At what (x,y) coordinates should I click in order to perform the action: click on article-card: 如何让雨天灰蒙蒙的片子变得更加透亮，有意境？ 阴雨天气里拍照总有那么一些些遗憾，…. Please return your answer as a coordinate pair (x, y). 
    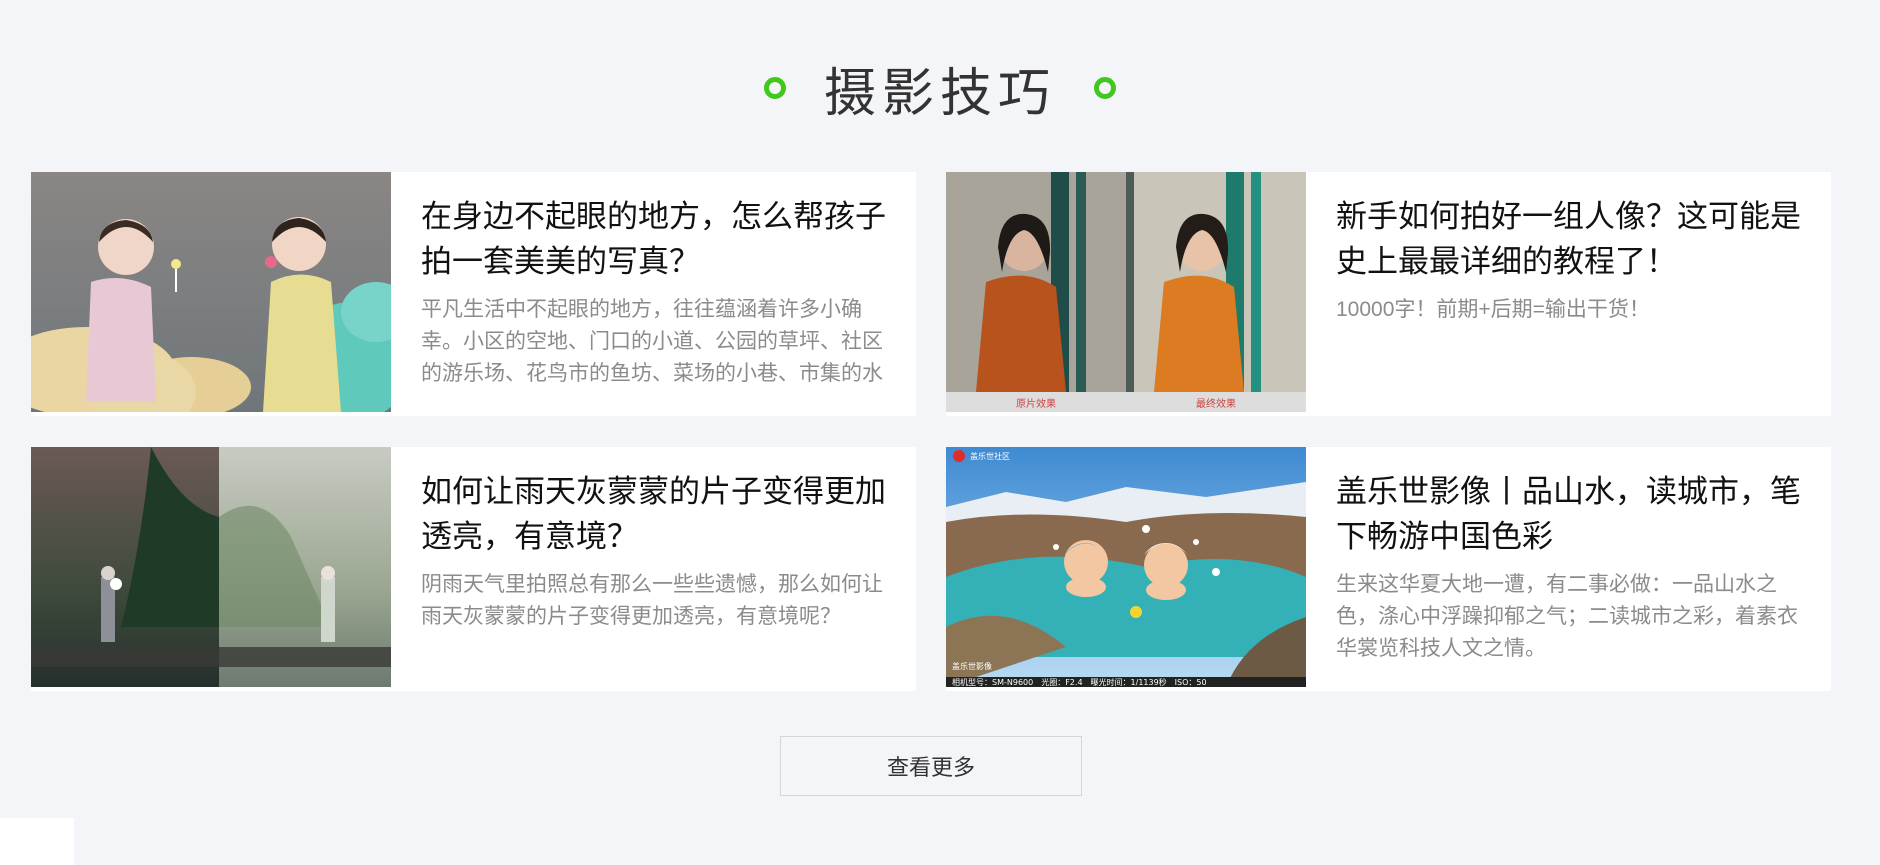
    Looking at the image, I should click on (473, 569).